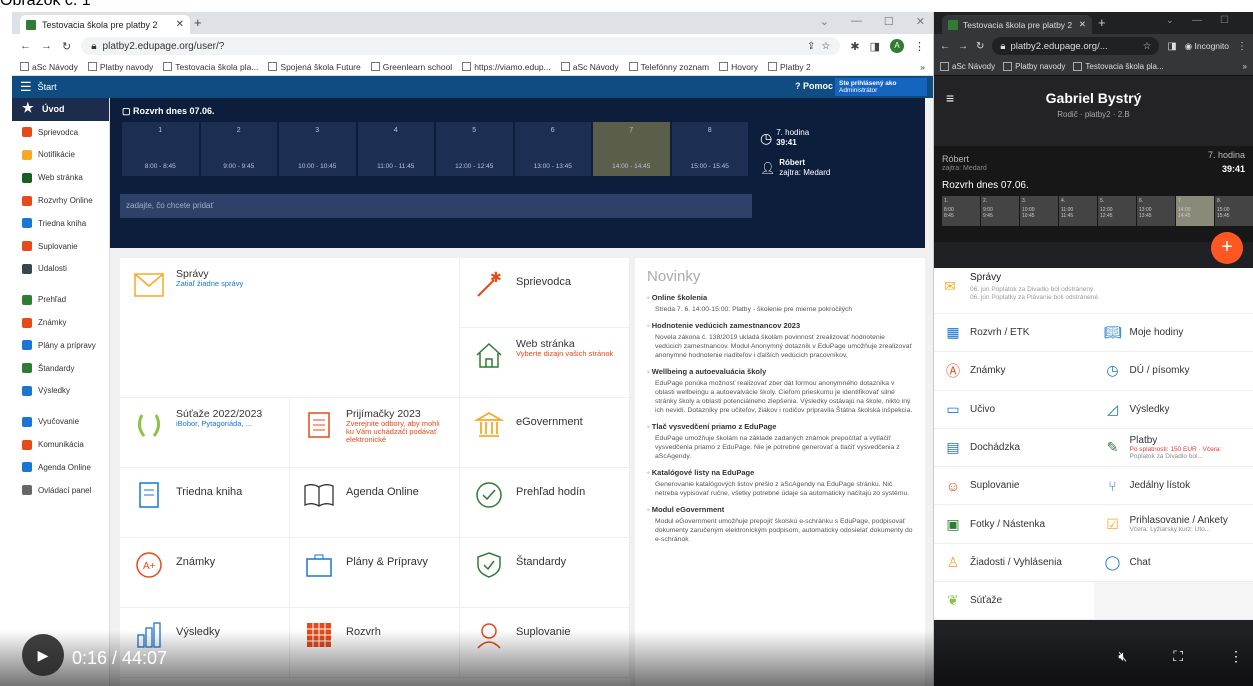 Image resolution: width=1253 pixels, height=686 pixels. Describe the element at coordinates (738, 67) in the screenshot. I see `bookmark-item: Hovory` at that location.